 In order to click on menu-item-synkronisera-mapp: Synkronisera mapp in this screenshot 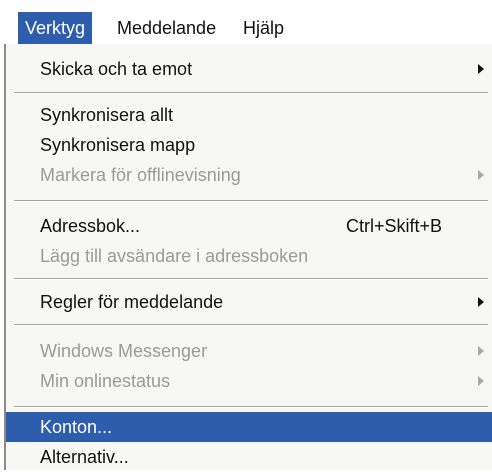, I will do `click(249, 145)`.